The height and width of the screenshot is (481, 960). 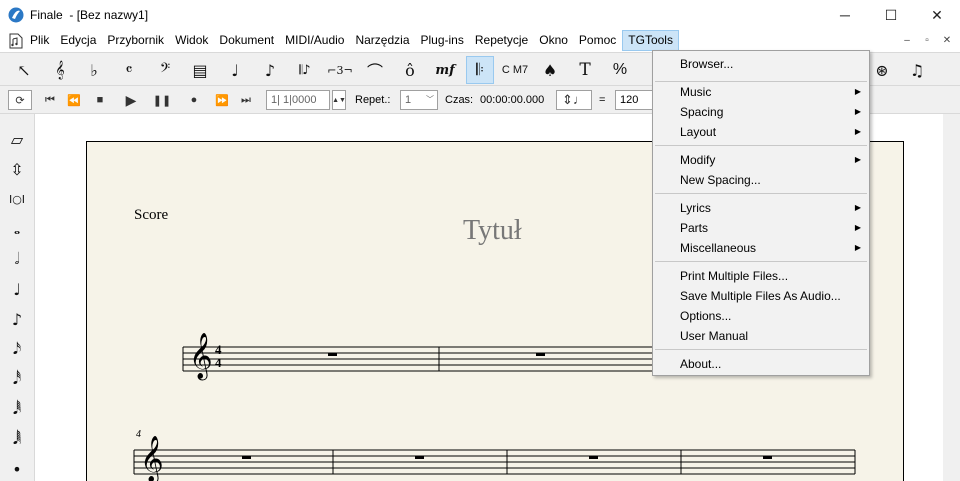 I want to click on staff-tool-icon: 𝄞, so click(x=60, y=70).